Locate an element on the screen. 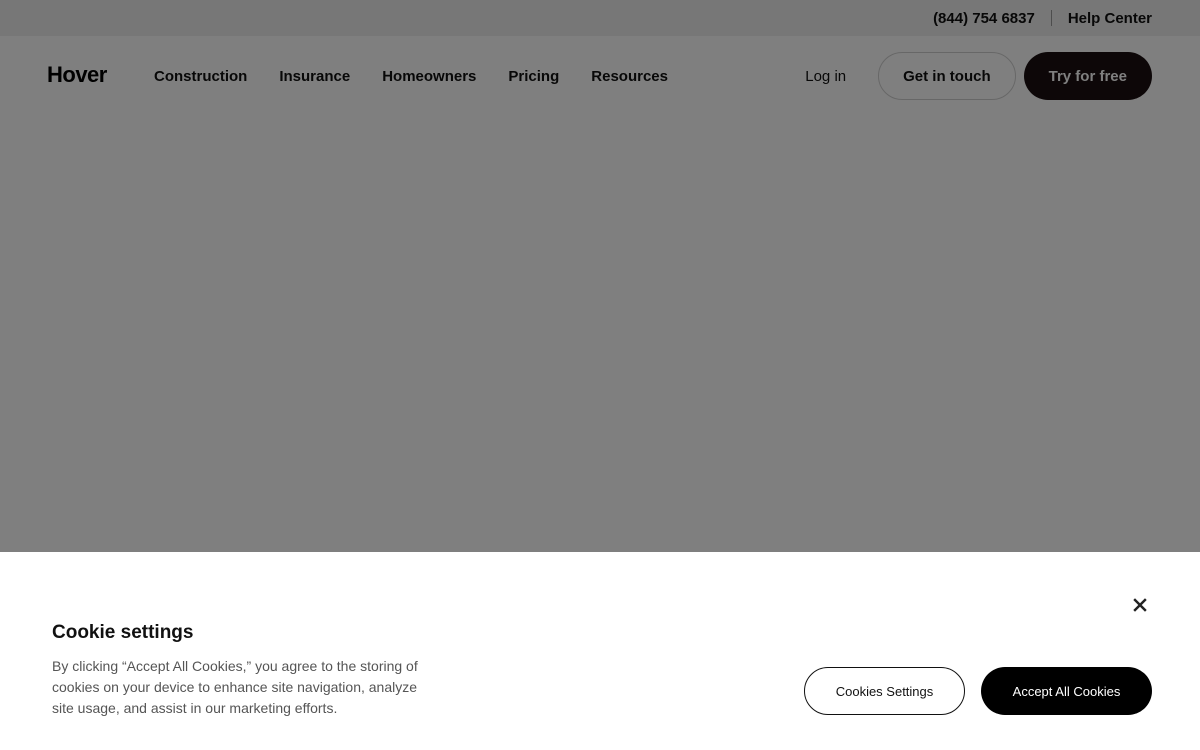 Image resolution: width=1200 pixels, height=750 pixels. close-icon is located at coordinates (1140, 606).